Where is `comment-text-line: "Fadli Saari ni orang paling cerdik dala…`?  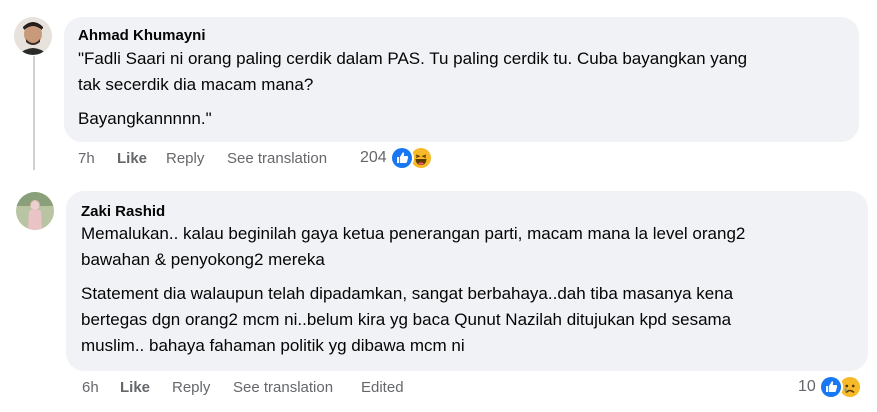 comment-text-line: "Fadli Saari ni orang paling cerdik dala… is located at coordinates (413, 58).